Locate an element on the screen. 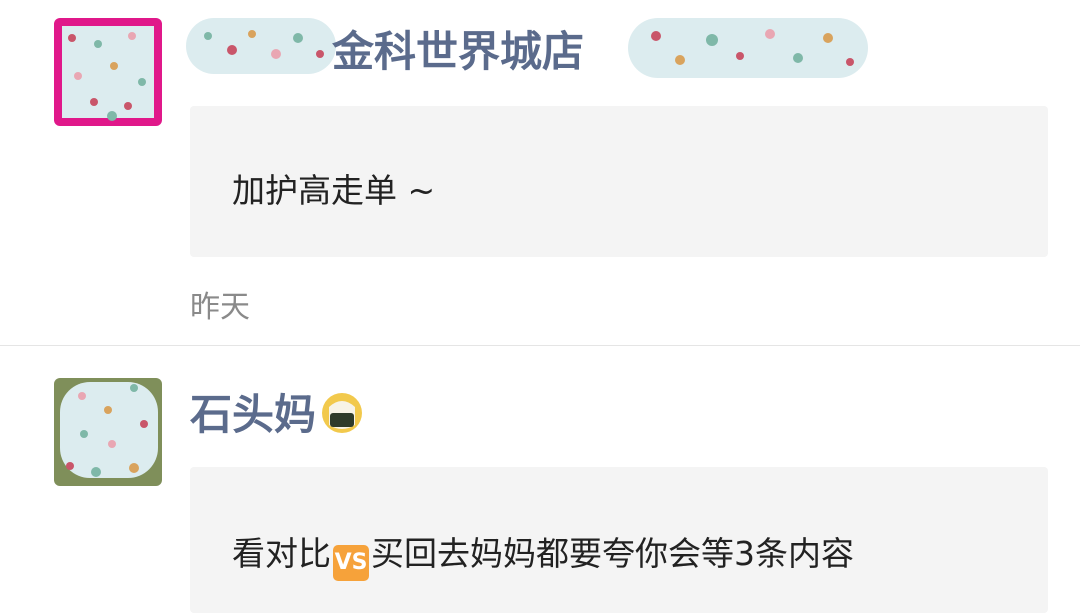 Image resolution: width=1080 pixels, height=613 pixels. redacted-name-suffix is located at coordinates (748, 48).